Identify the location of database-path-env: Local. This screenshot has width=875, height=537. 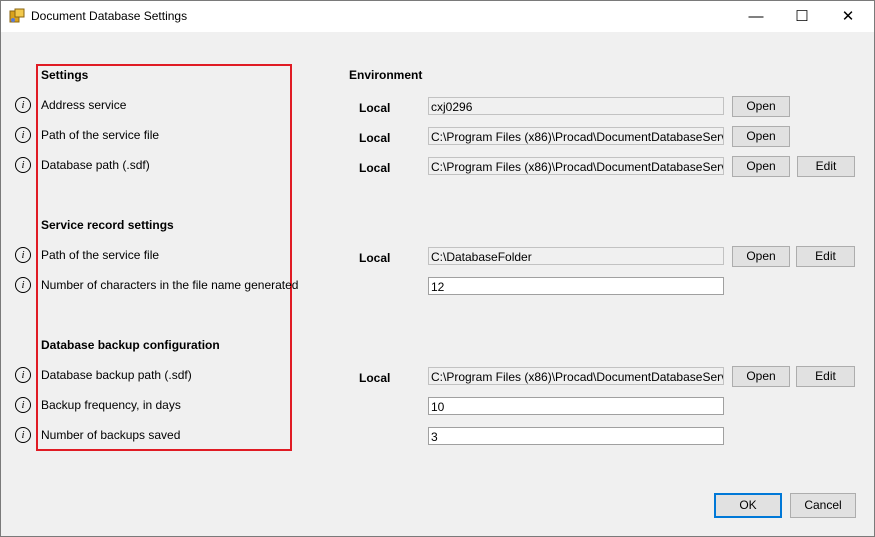
(375, 168).